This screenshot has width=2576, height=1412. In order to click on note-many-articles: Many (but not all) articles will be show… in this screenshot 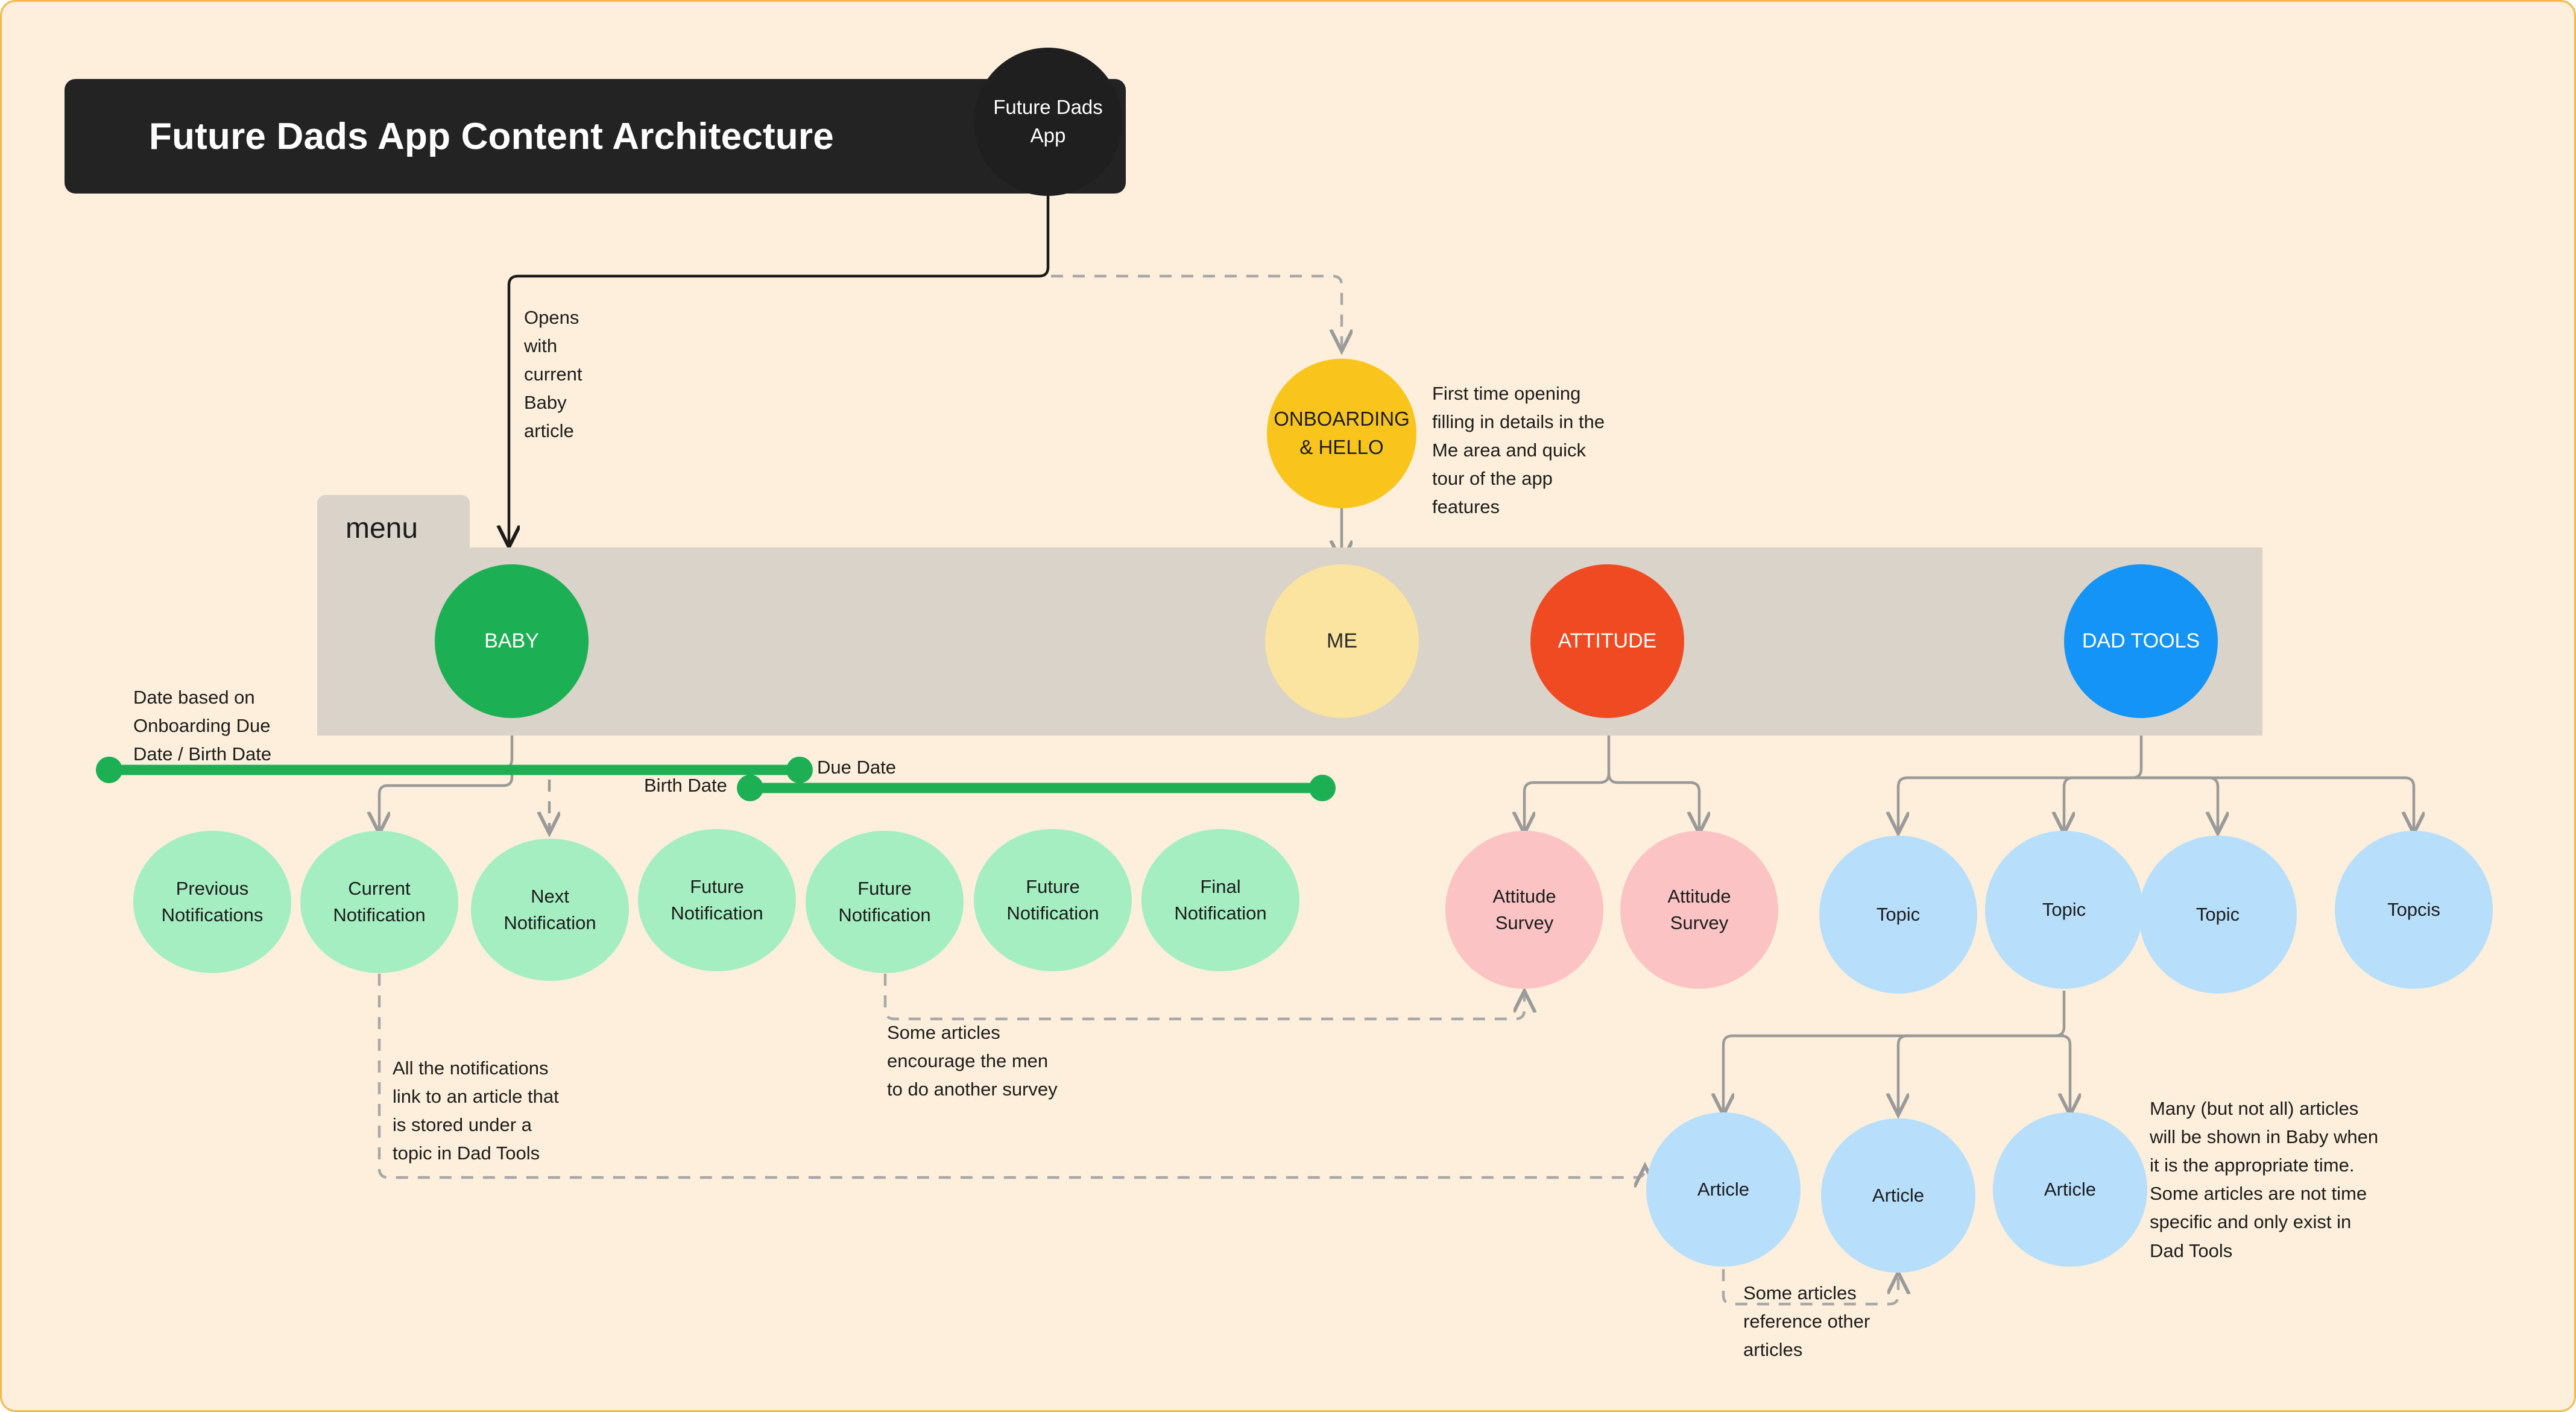, I will do `click(2264, 1179)`.